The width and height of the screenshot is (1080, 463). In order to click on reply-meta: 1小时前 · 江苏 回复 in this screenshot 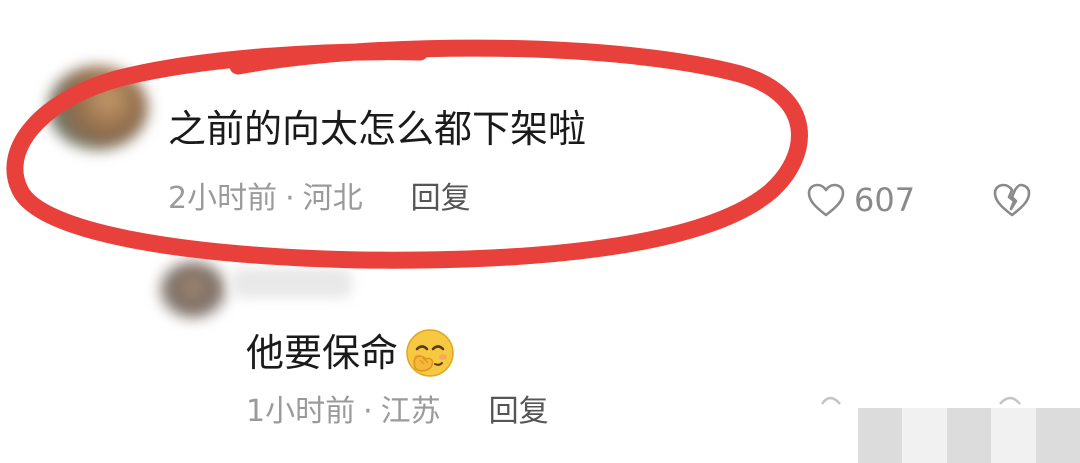, I will do `click(397, 412)`.